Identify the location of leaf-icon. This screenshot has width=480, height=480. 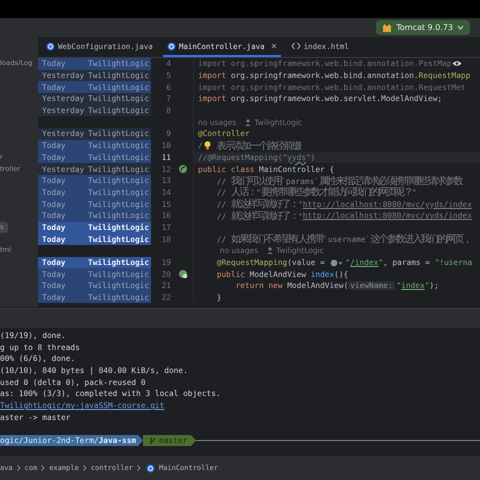
(183, 169).